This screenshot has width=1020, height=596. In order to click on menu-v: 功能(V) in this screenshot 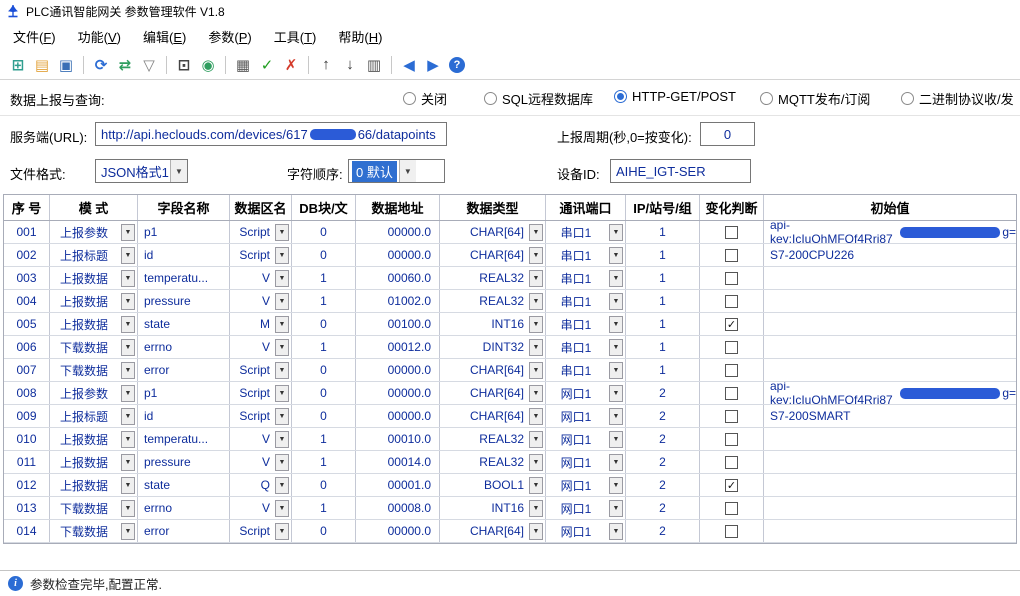, I will do `click(99, 36)`.